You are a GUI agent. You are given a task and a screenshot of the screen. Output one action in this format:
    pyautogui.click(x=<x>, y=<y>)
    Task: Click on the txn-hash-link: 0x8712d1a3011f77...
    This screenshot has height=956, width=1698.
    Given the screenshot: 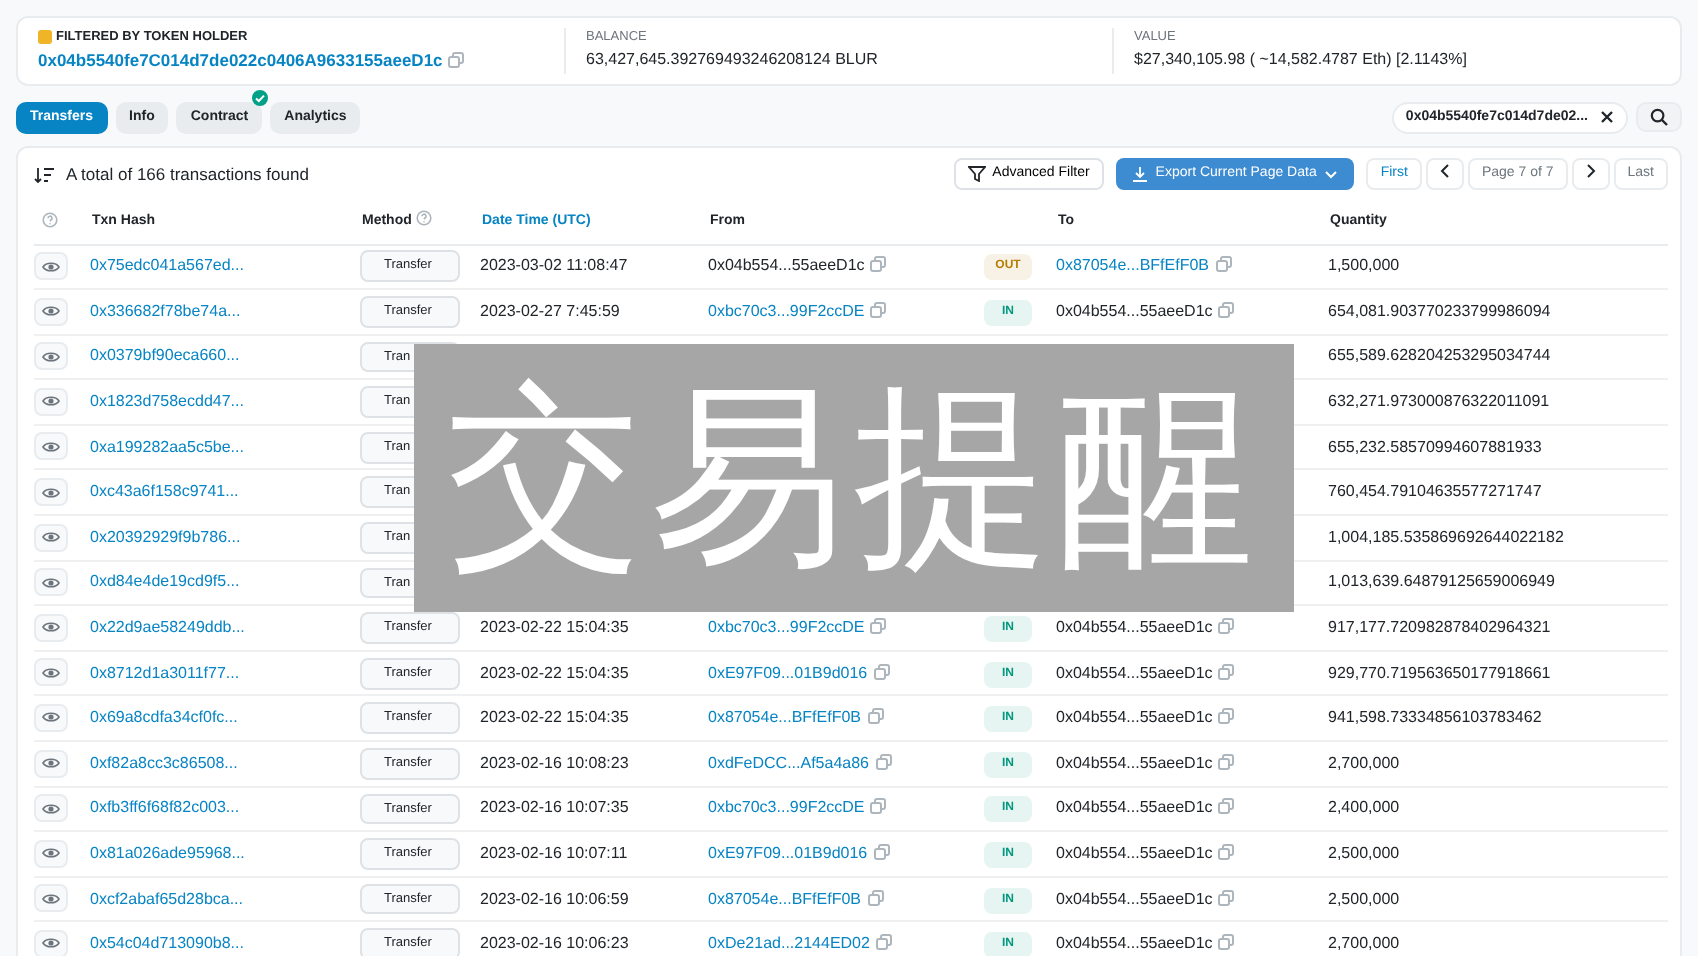 What is the action you would take?
    pyautogui.click(x=165, y=672)
    